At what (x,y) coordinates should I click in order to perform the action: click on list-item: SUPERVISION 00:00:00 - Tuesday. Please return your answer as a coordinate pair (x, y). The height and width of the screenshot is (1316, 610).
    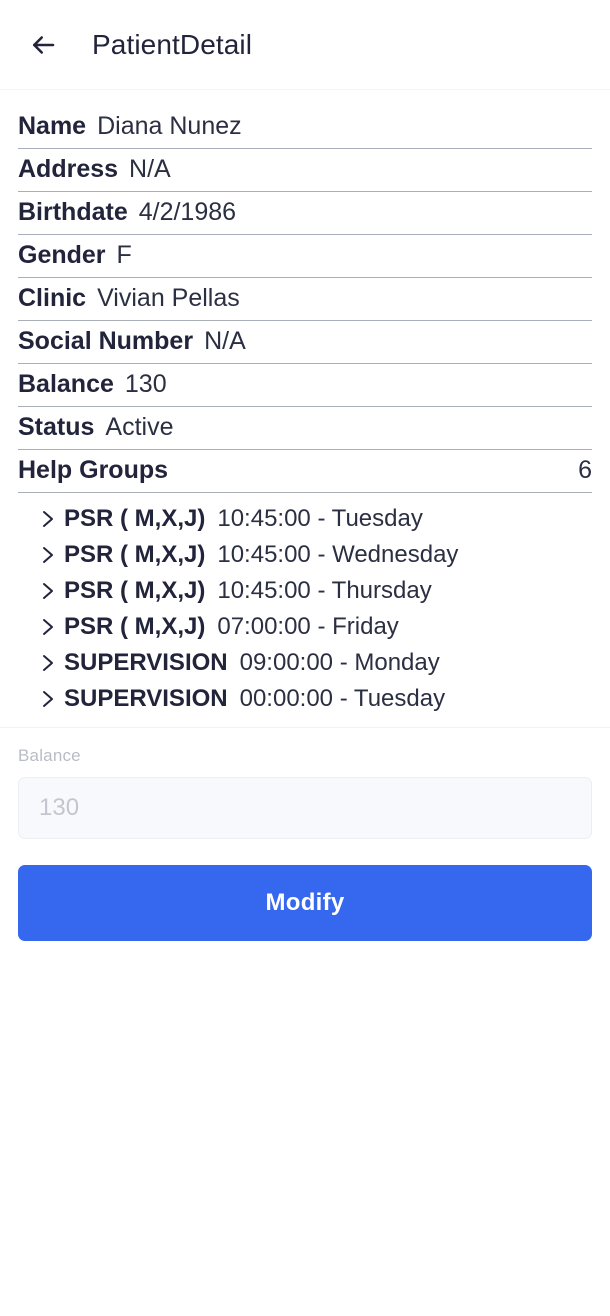
    Looking at the image, I should click on (305, 699).